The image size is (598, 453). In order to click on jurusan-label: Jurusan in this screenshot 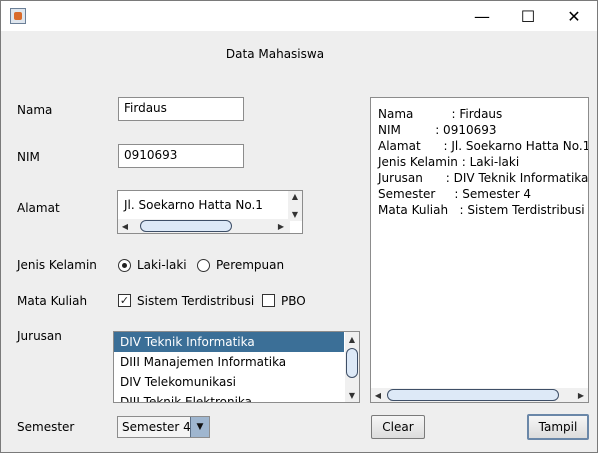, I will do `click(39, 336)`.